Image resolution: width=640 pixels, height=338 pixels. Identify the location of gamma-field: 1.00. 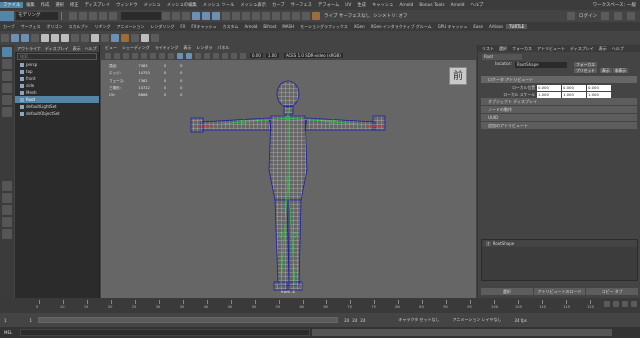
(272, 55).